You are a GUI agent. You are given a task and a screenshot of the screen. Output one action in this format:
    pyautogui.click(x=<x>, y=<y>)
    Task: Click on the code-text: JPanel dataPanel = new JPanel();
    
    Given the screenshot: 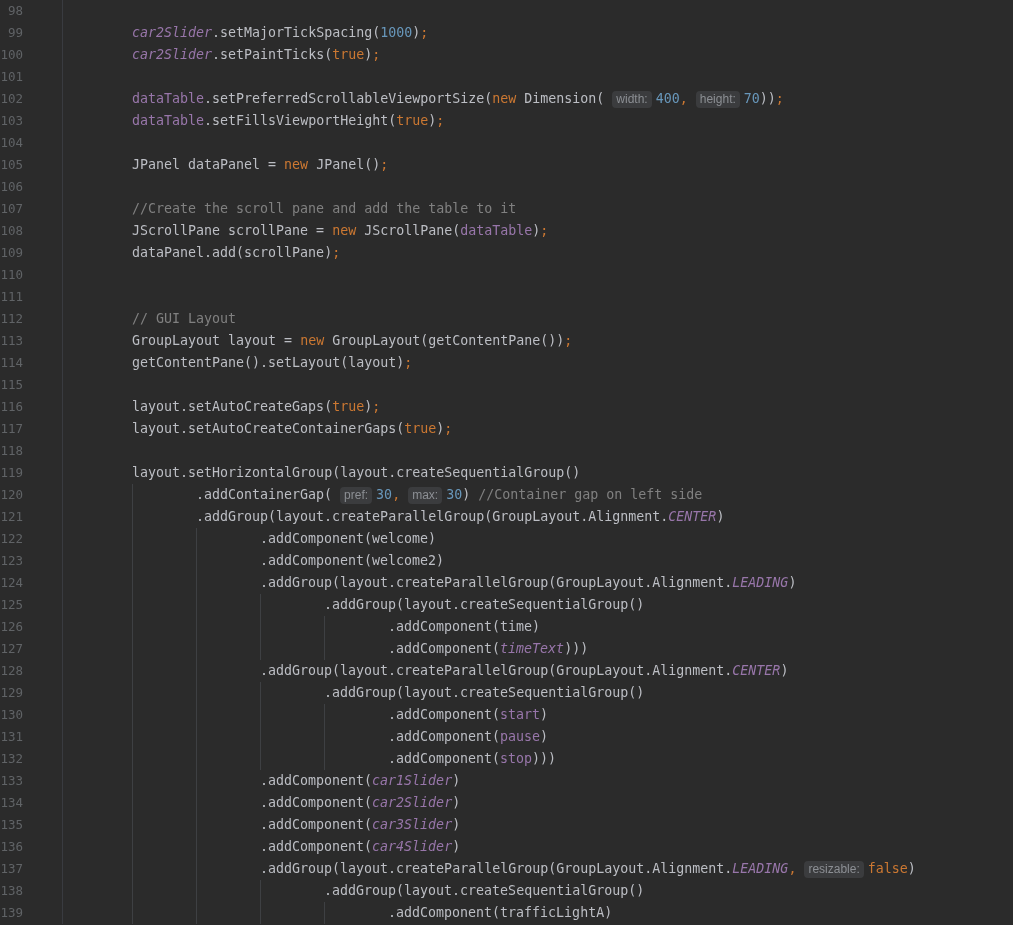 What is the action you would take?
    pyautogui.click(x=260, y=165)
    